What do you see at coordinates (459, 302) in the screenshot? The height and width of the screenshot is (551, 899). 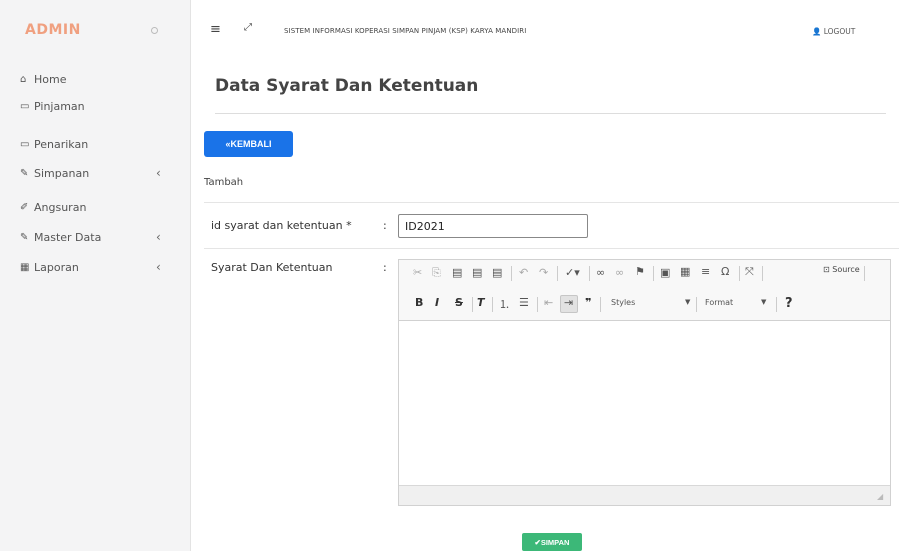 I see `strikethrough-icon: S` at bounding box center [459, 302].